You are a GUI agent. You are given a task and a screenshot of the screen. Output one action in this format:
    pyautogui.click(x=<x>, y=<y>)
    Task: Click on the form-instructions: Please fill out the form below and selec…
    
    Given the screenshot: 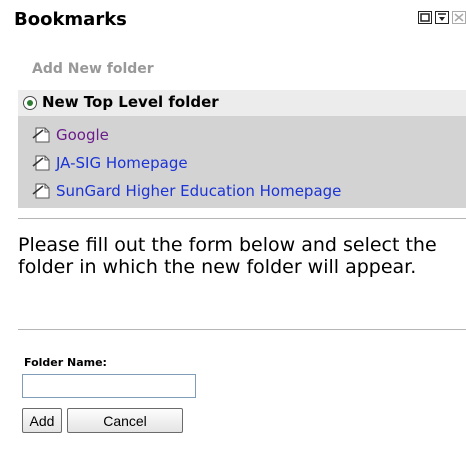 What is the action you would take?
    pyautogui.click(x=227, y=256)
    